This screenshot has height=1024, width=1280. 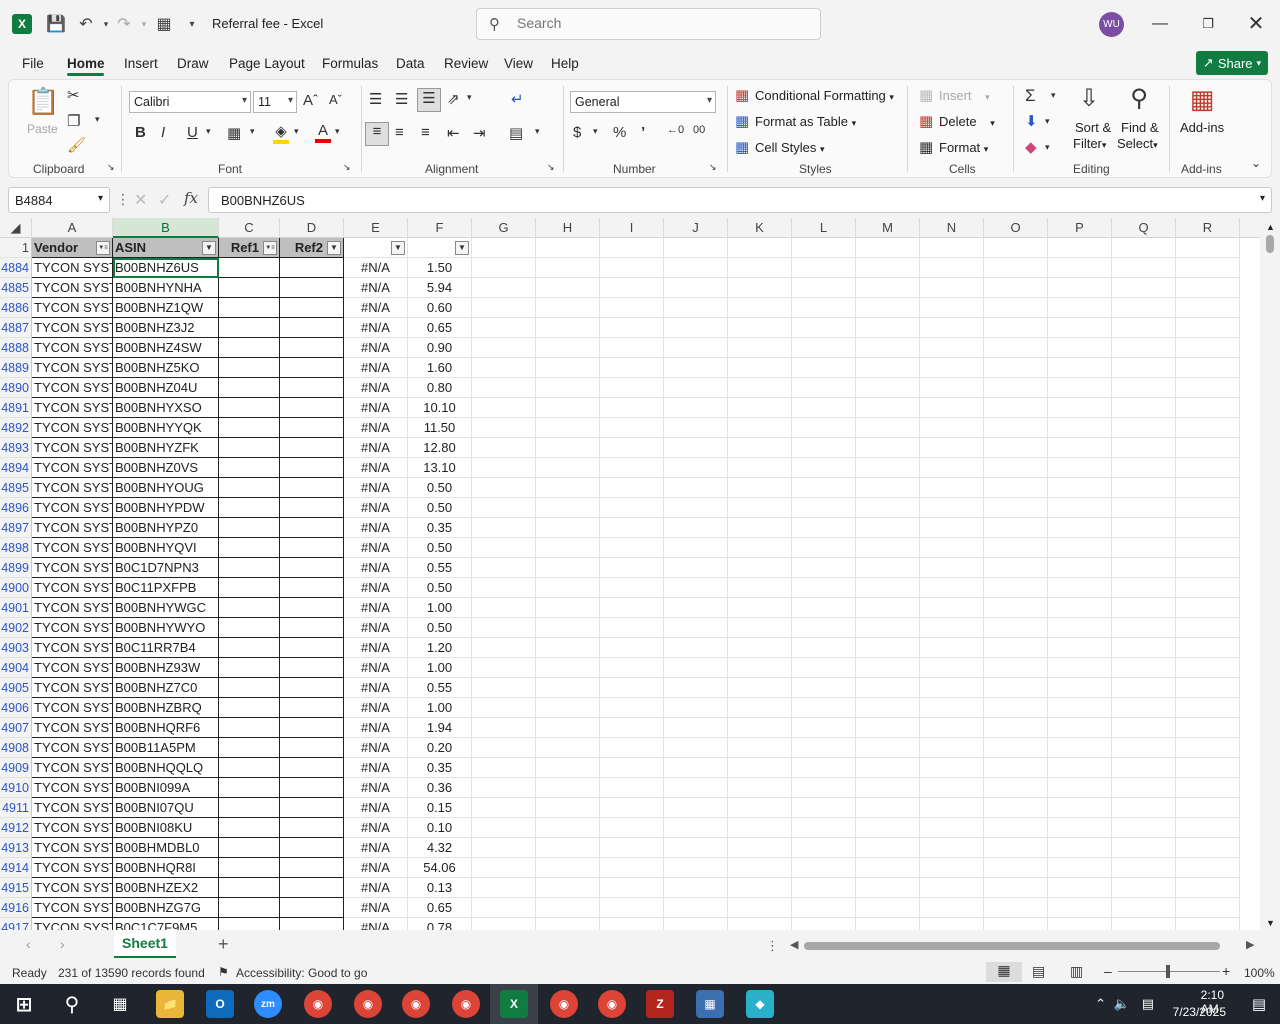 I want to click on page-break-view-icon: ▥, so click(x=1076, y=971).